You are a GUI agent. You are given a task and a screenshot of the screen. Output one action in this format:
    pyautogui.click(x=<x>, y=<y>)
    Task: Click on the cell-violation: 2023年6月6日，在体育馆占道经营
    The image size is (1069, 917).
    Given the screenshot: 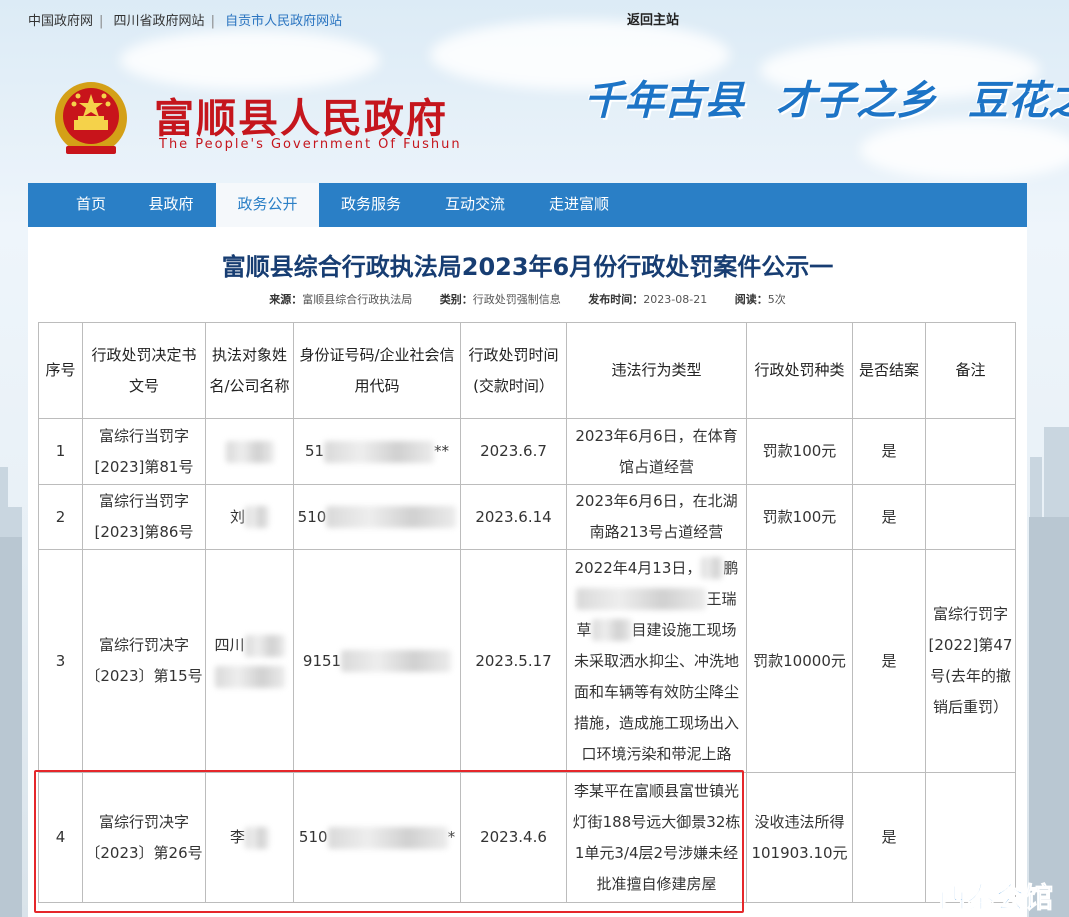 What is the action you would take?
    pyautogui.click(x=656, y=451)
    